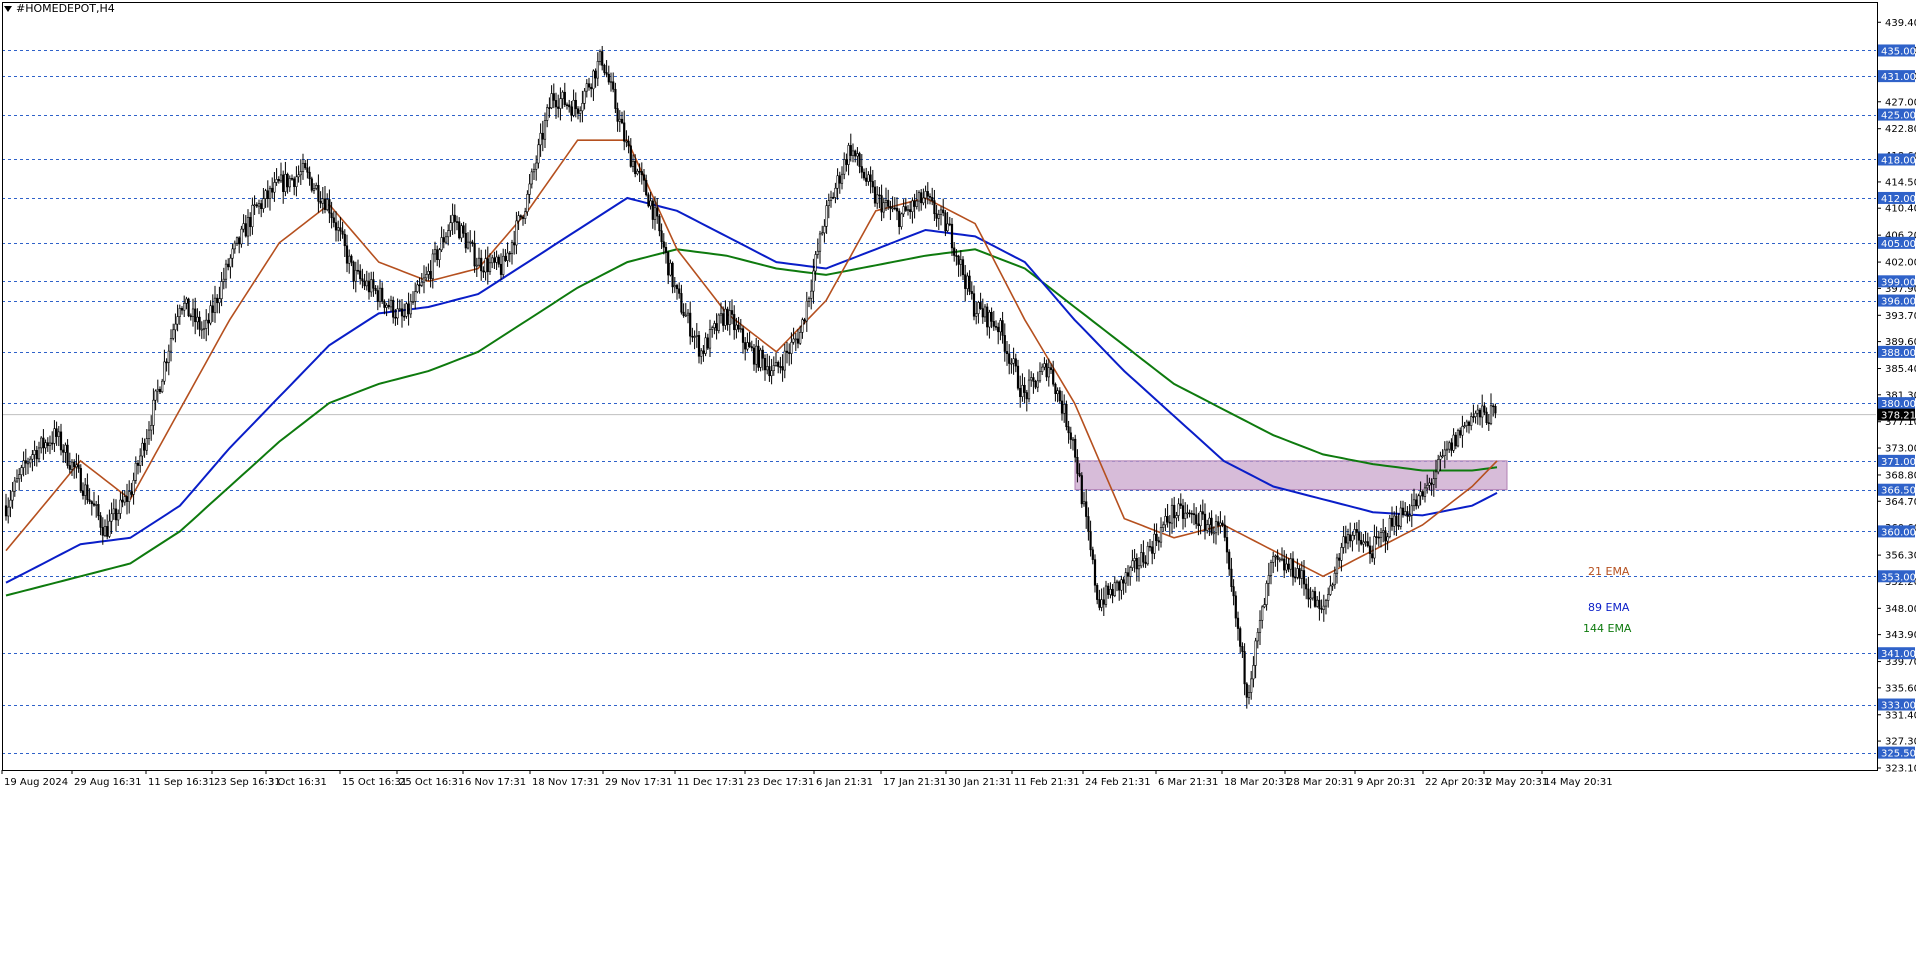 The height and width of the screenshot is (963, 1916). Describe the element at coordinates (1898, 160) in the screenshot. I see `level-tag-label: 418.00` at that location.